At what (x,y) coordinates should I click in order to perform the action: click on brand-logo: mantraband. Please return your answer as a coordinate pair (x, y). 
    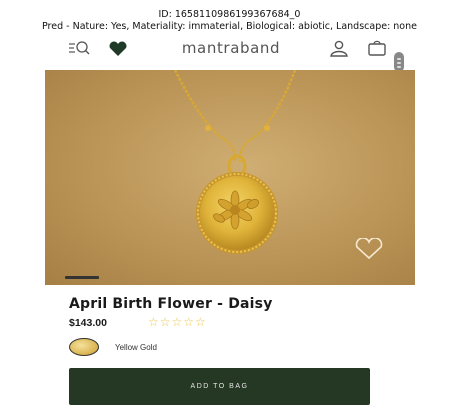
    Looking at the image, I should click on (231, 48).